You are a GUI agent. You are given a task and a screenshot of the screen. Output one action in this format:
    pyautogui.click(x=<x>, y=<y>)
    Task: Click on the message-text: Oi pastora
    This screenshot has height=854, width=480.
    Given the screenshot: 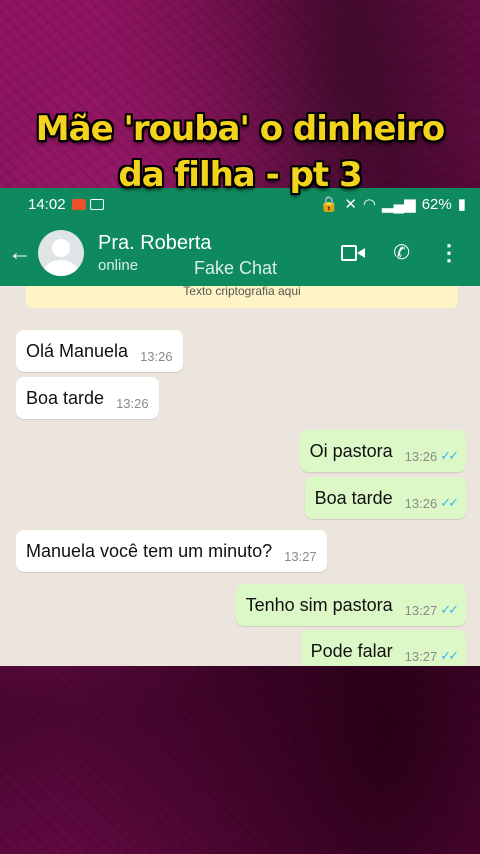 What is the action you would take?
    pyautogui.click(x=351, y=450)
    